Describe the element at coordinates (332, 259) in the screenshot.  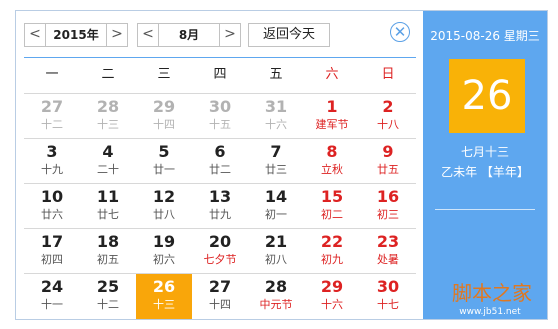
I see `lunar-date: 初九` at that location.